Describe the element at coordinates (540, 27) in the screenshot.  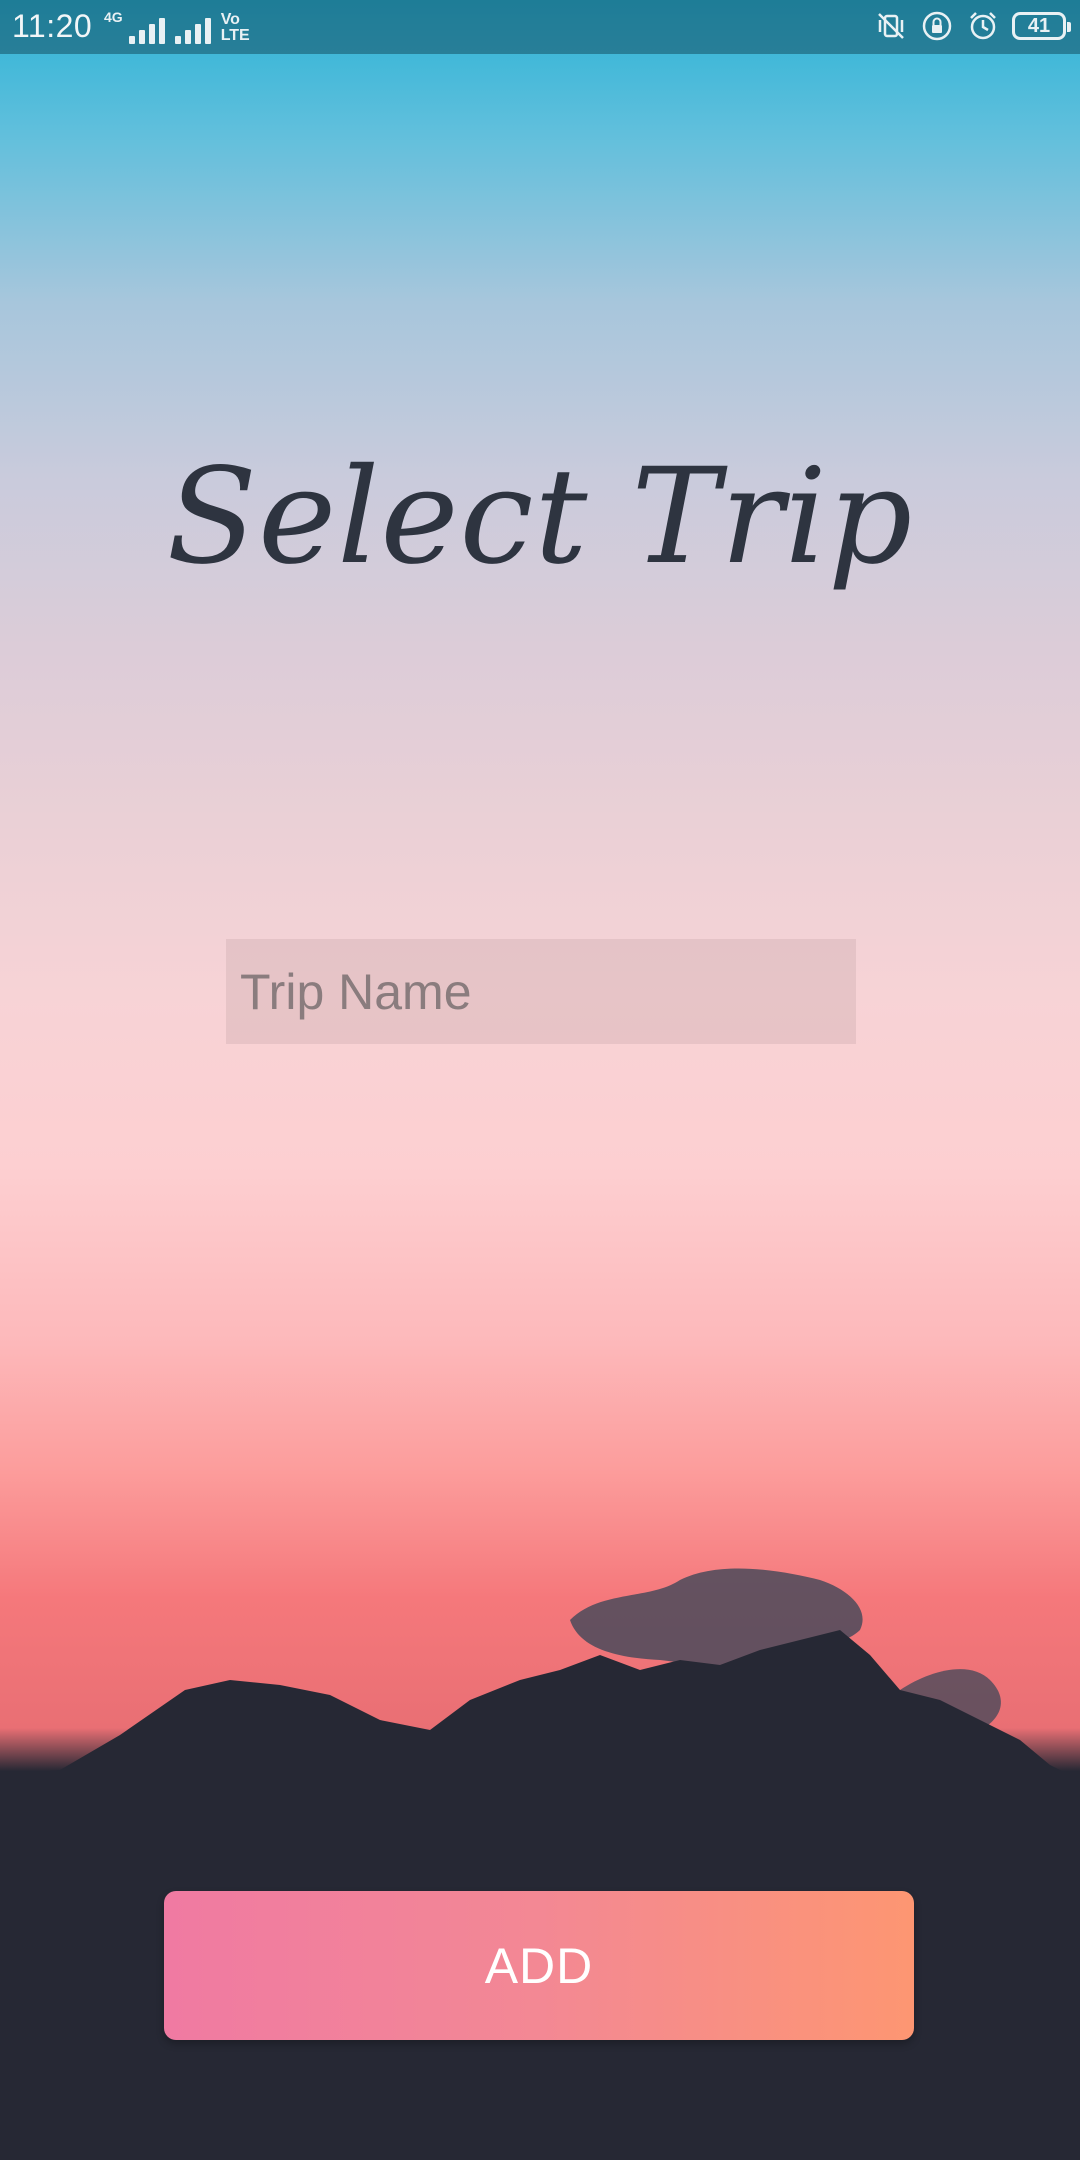
I see `status-bar: 11:20 4G Vo LTE 41` at that location.